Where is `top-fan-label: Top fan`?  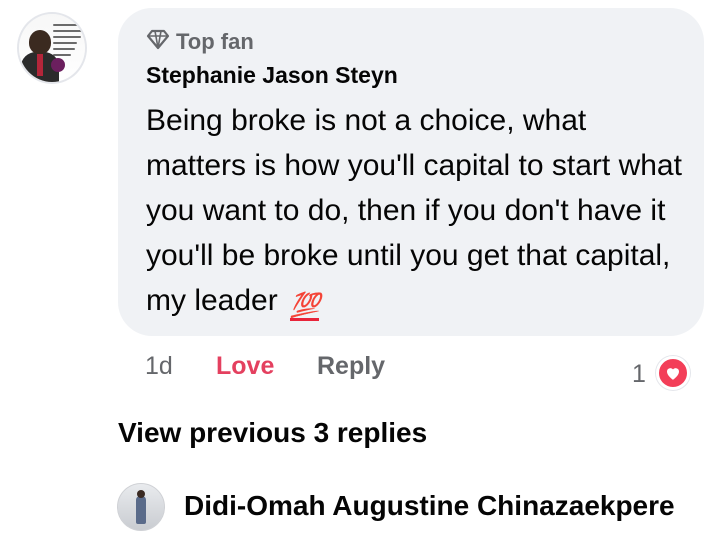
top-fan-label: Top fan is located at coordinates (215, 41).